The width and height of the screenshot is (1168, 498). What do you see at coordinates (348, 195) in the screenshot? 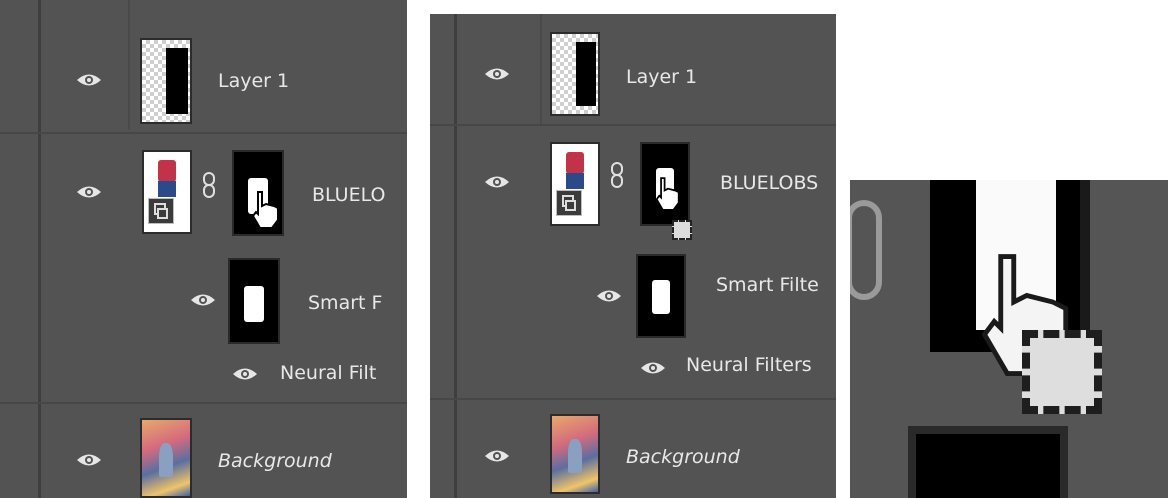
I see `layer-name: BLUELO` at bounding box center [348, 195].